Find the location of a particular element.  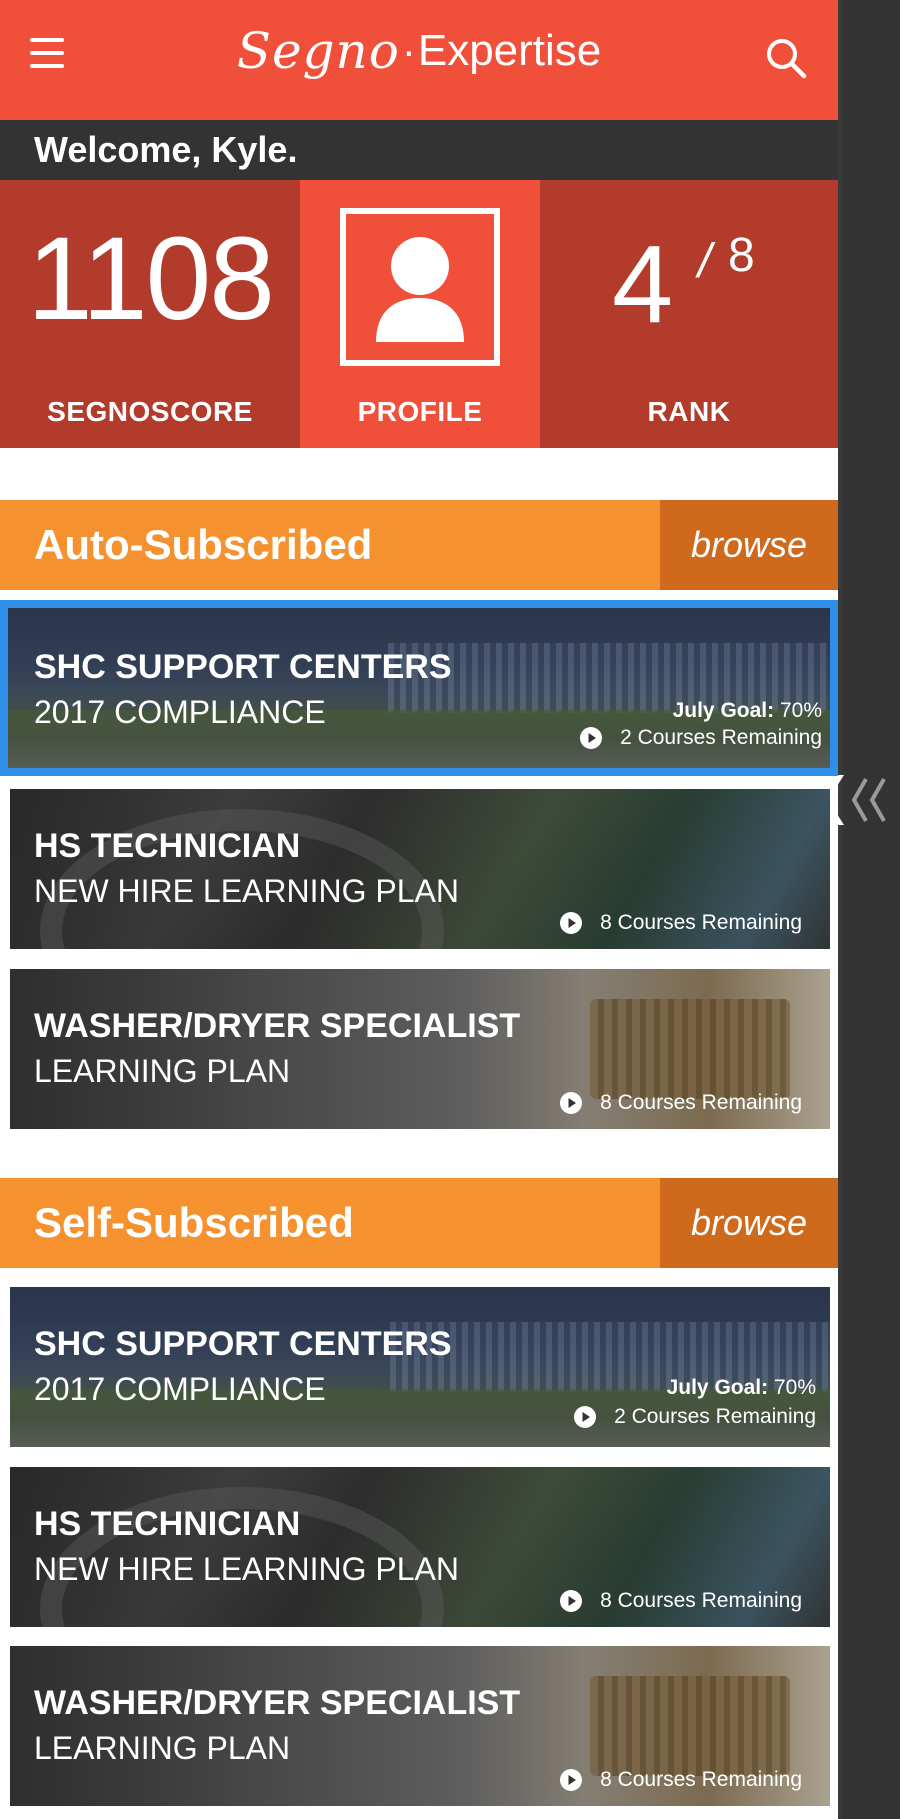

welcome-message: Welcome, Kyle. is located at coordinates (419, 150).